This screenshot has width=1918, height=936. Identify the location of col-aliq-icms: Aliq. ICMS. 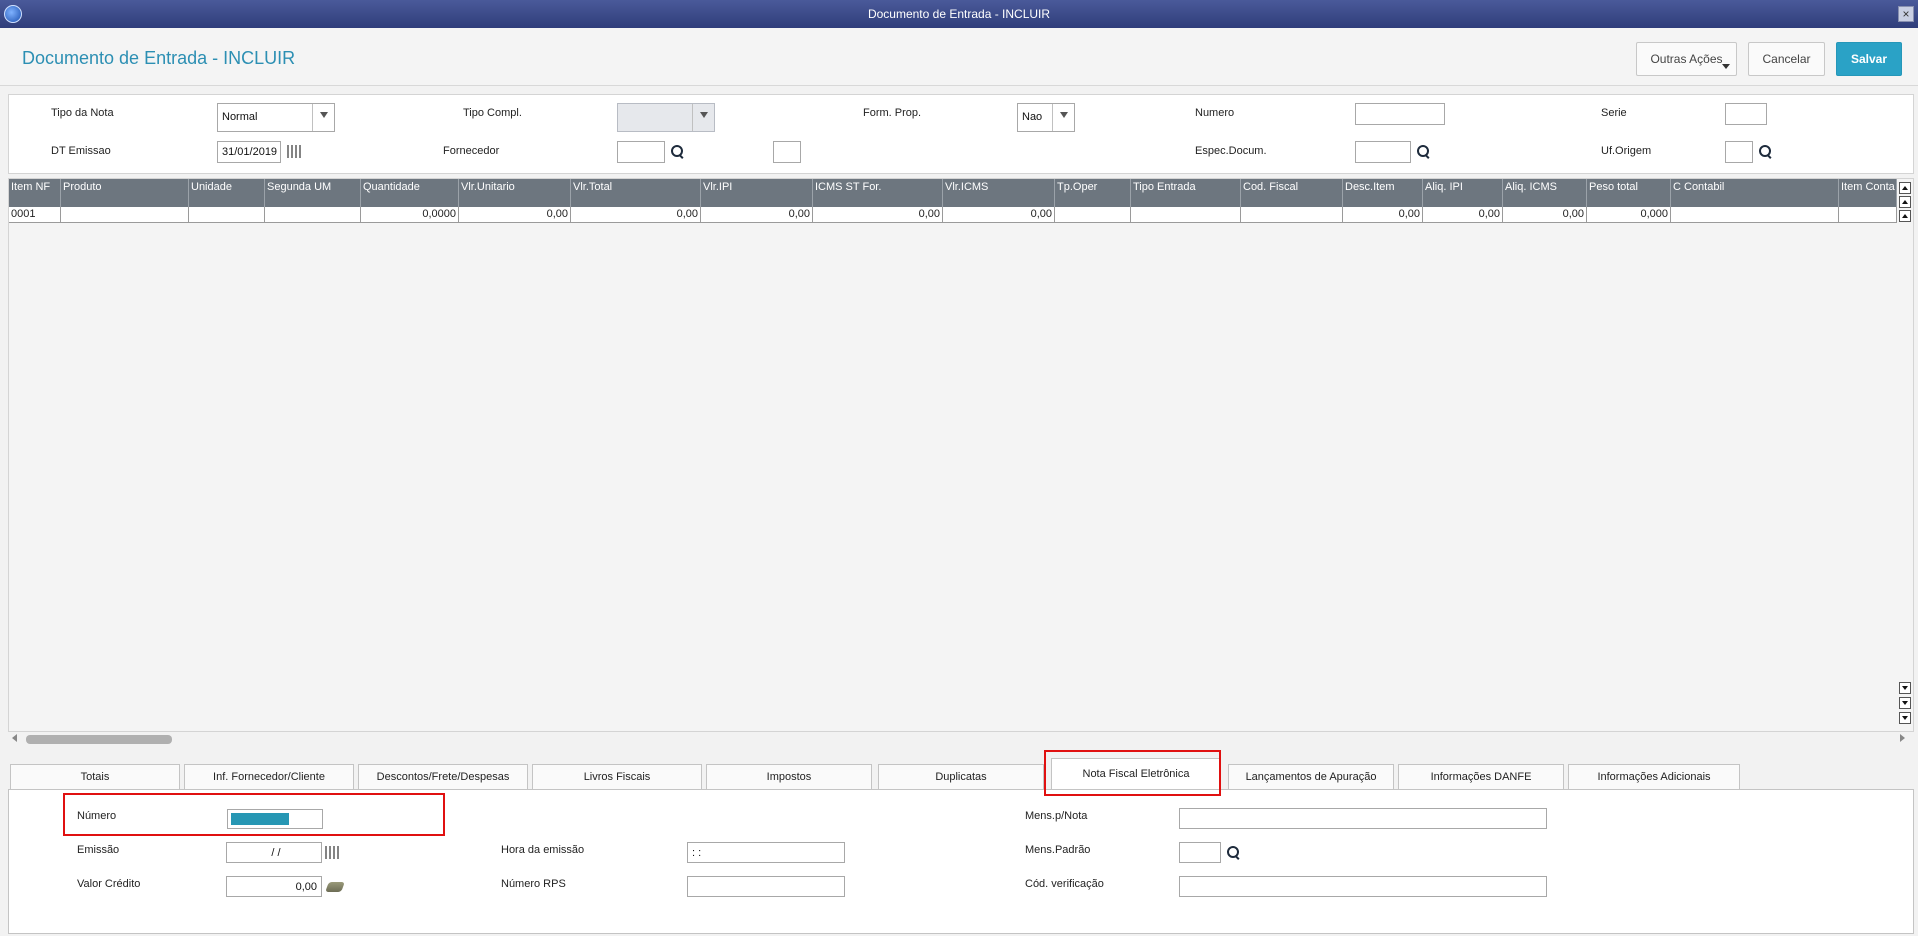
(1545, 193).